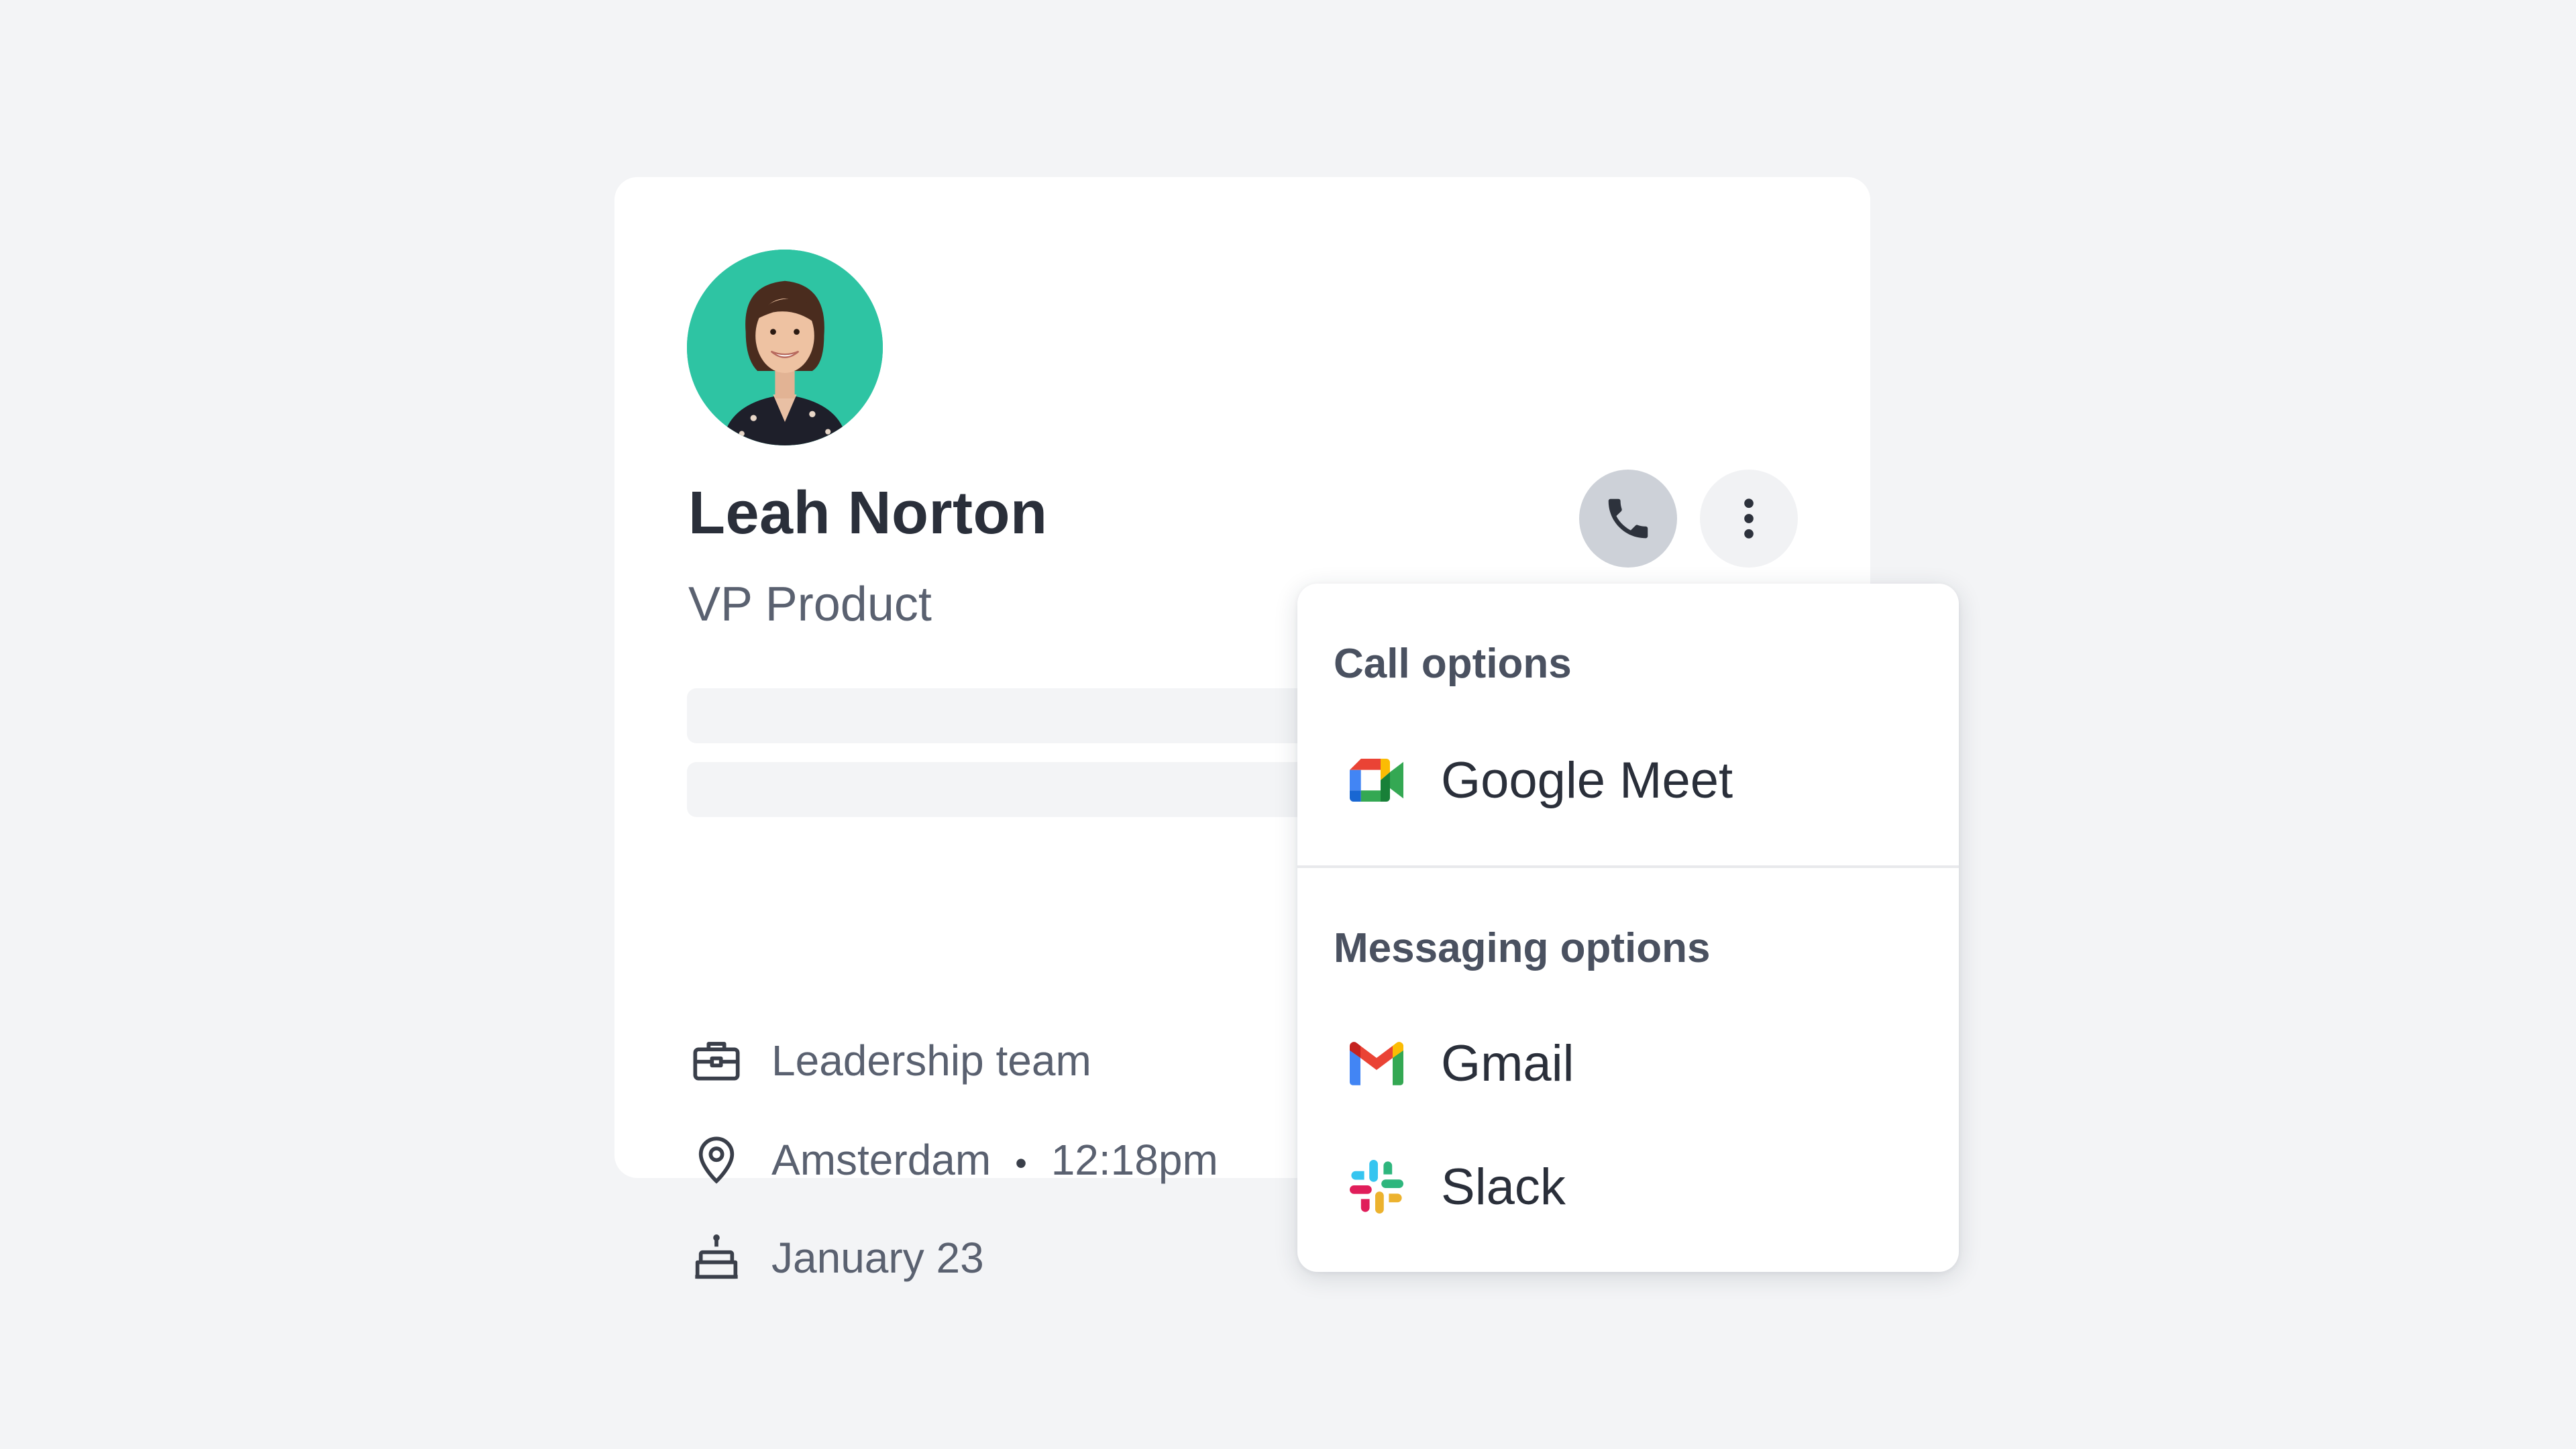  What do you see at coordinates (716, 1159) in the screenshot?
I see `map-pin-icon` at bounding box center [716, 1159].